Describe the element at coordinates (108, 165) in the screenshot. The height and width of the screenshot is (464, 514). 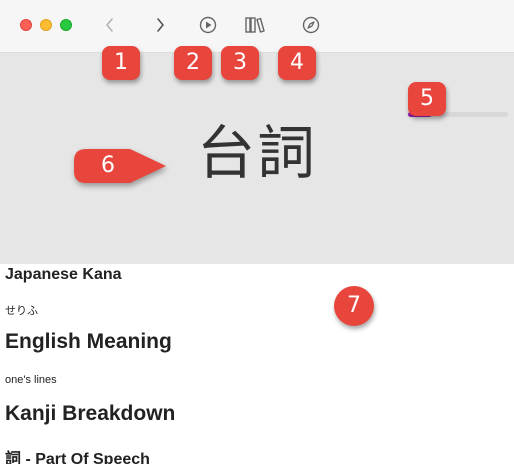
I see `annotation-badge-6-label: 6` at that location.